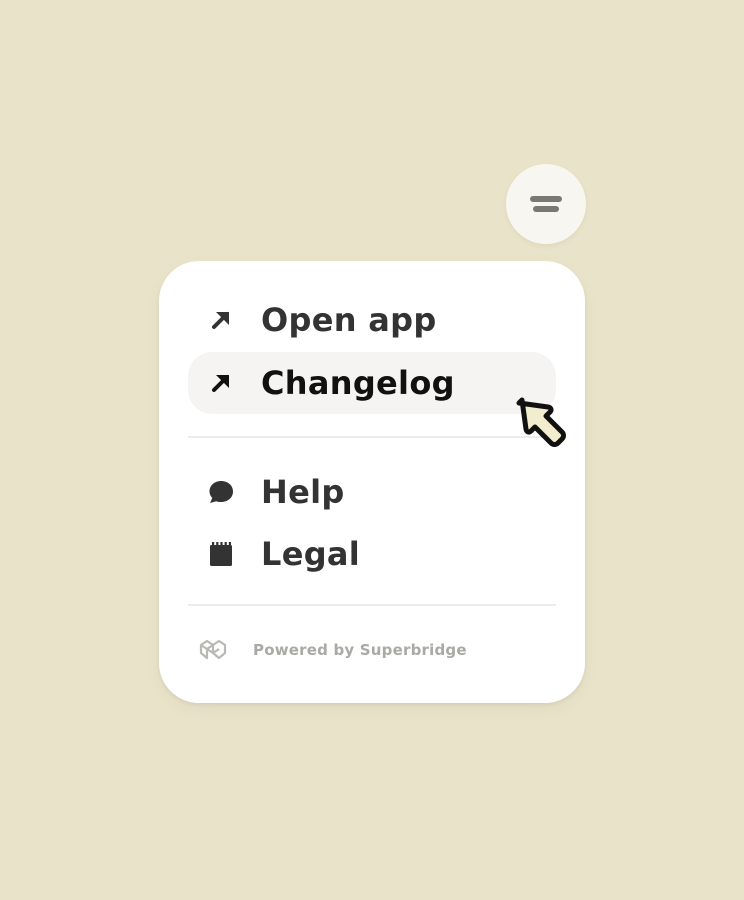 The image size is (744, 900). What do you see at coordinates (372, 605) in the screenshot?
I see `footer-divider` at bounding box center [372, 605].